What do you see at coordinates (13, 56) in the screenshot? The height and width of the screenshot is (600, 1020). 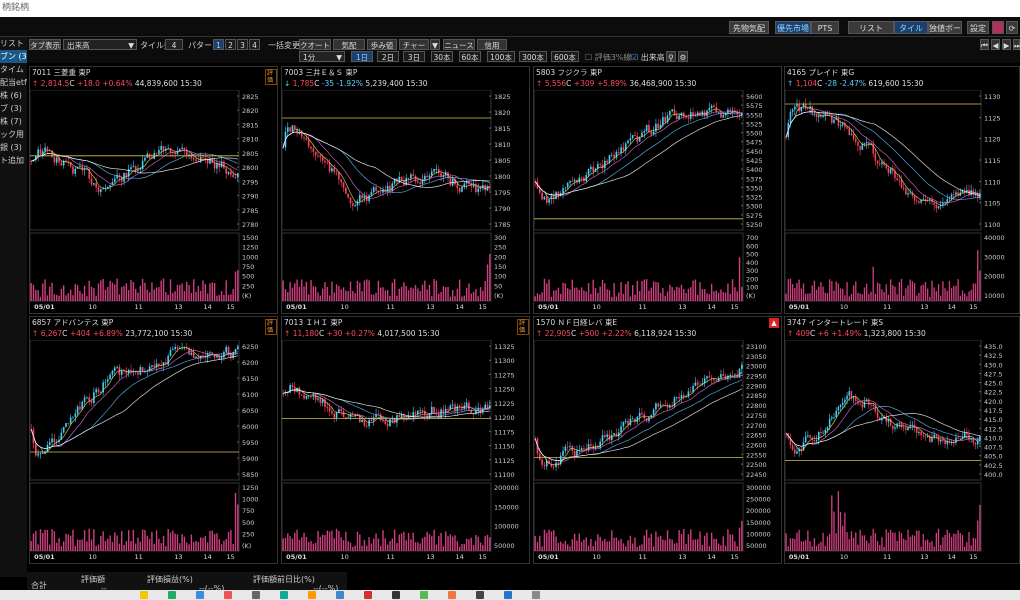 I see `sidebar-item: ブン (31)` at bounding box center [13, 56].